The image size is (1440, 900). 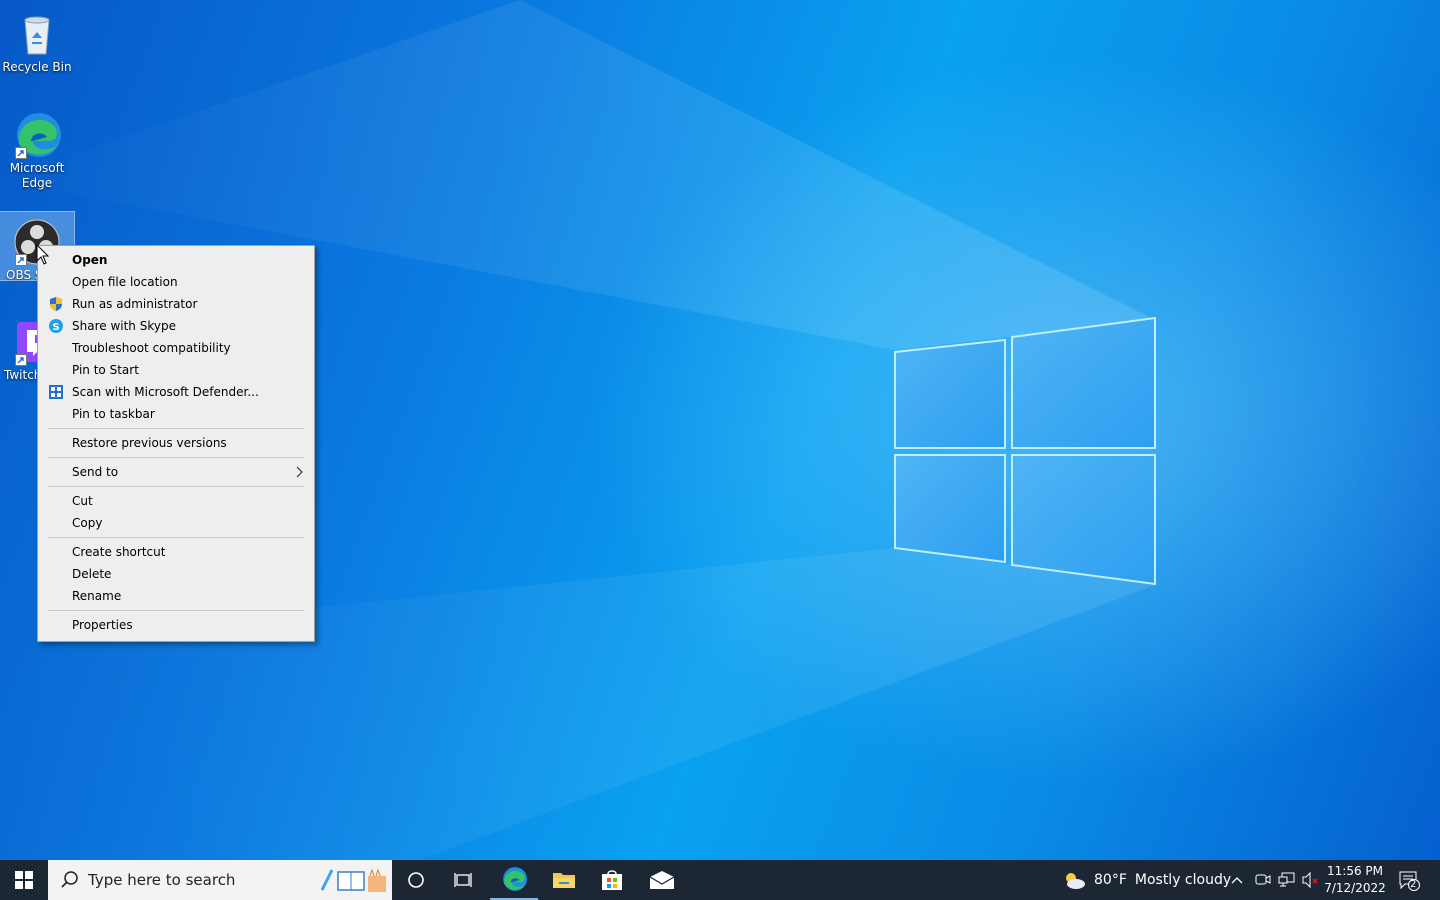 What do you see at coordinates (149, 443) in the screenshot?
I see `menu-item-label: Restore previous versions` at bounding box center [149, 443].